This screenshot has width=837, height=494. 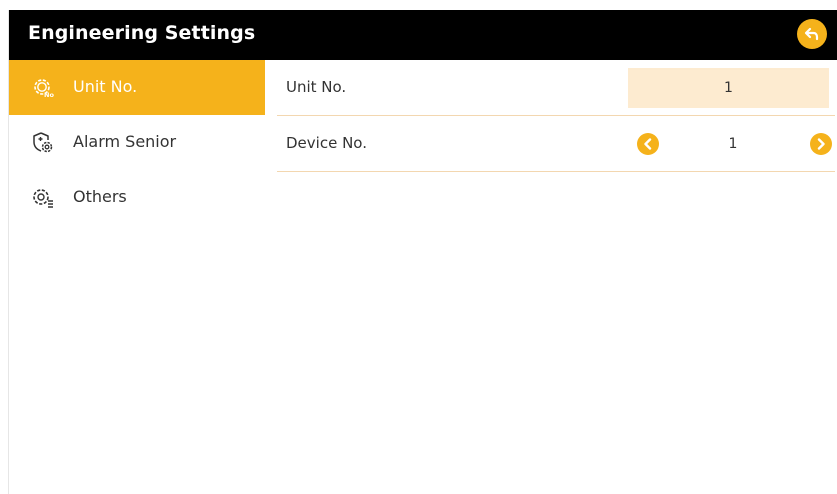 I want to click on device-no-stepper: 1, so click(x=731, y=144).